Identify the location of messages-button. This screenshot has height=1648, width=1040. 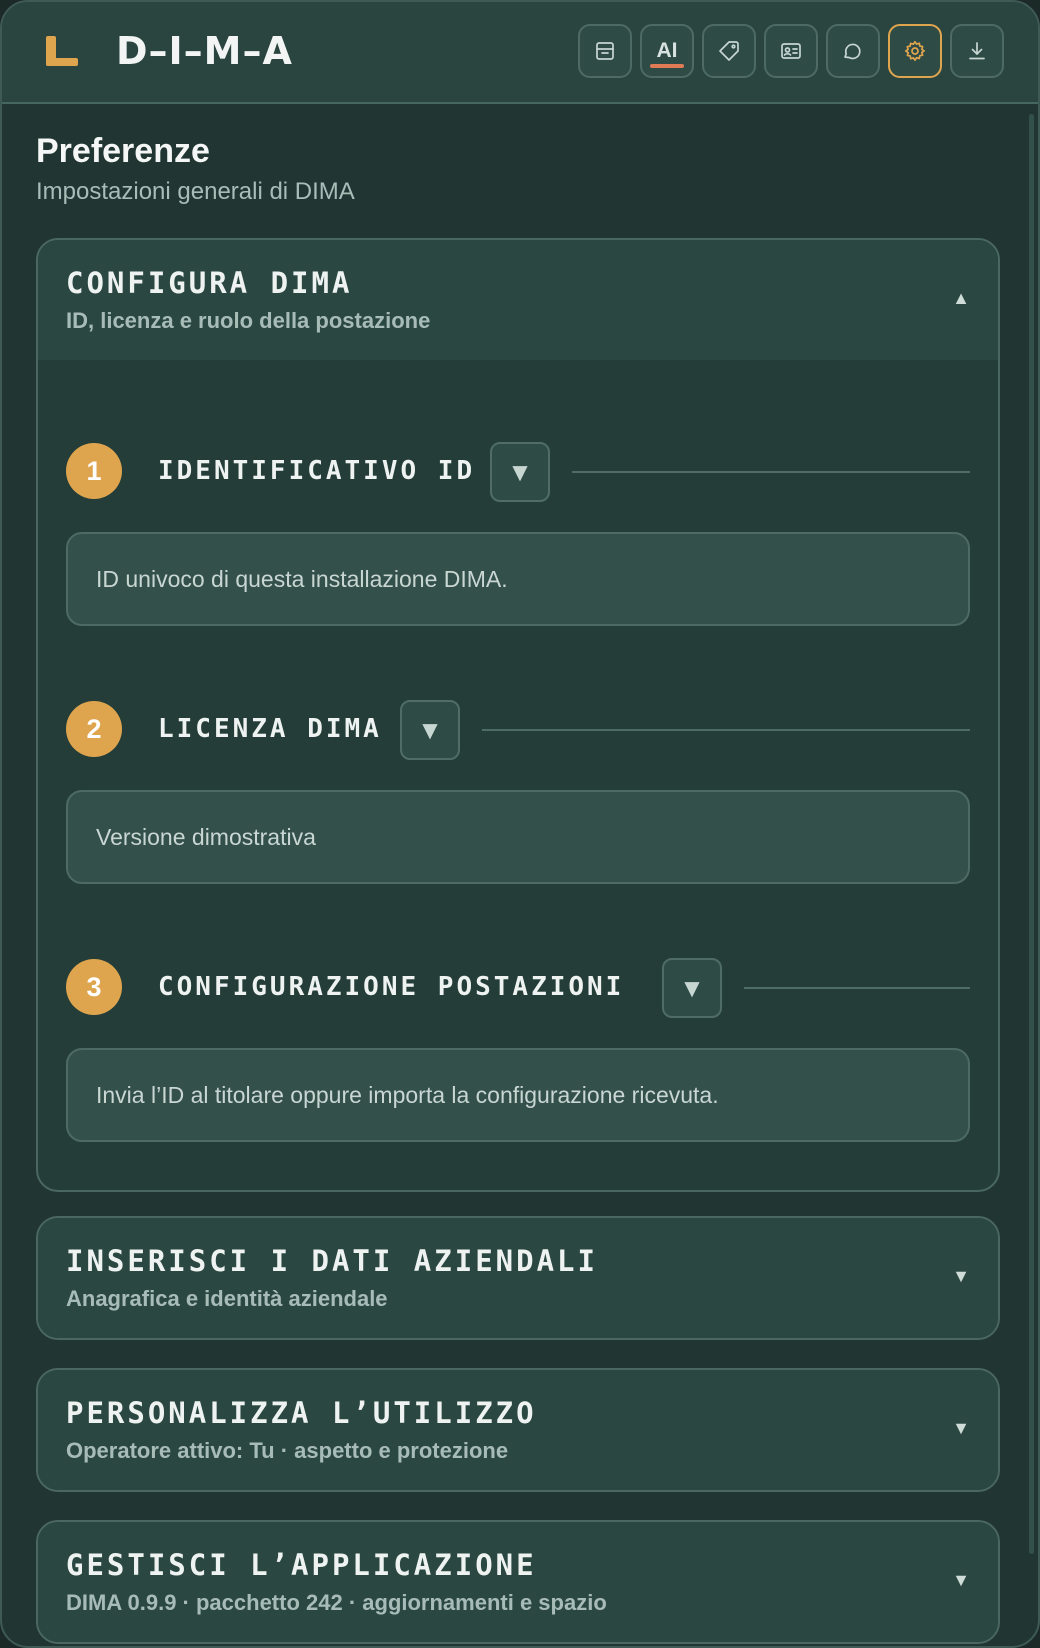
(853, 51).